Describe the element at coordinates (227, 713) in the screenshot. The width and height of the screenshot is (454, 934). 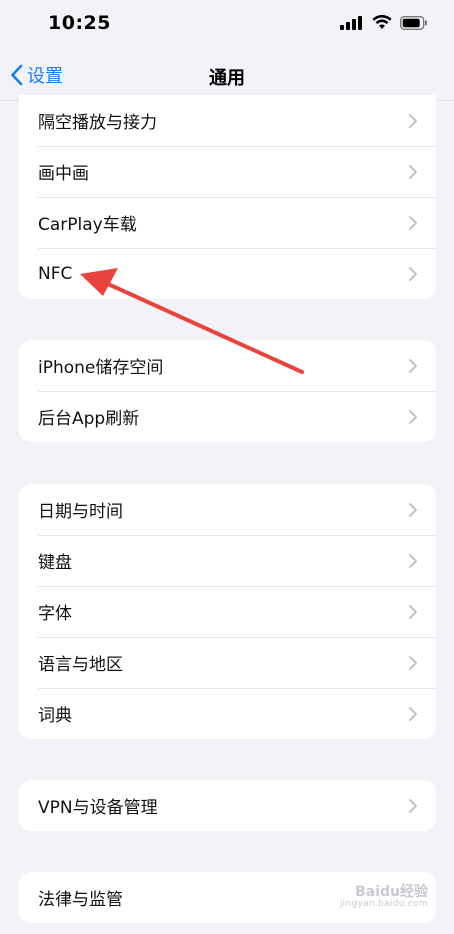
I see `row-dictionary: 词典` at that location.